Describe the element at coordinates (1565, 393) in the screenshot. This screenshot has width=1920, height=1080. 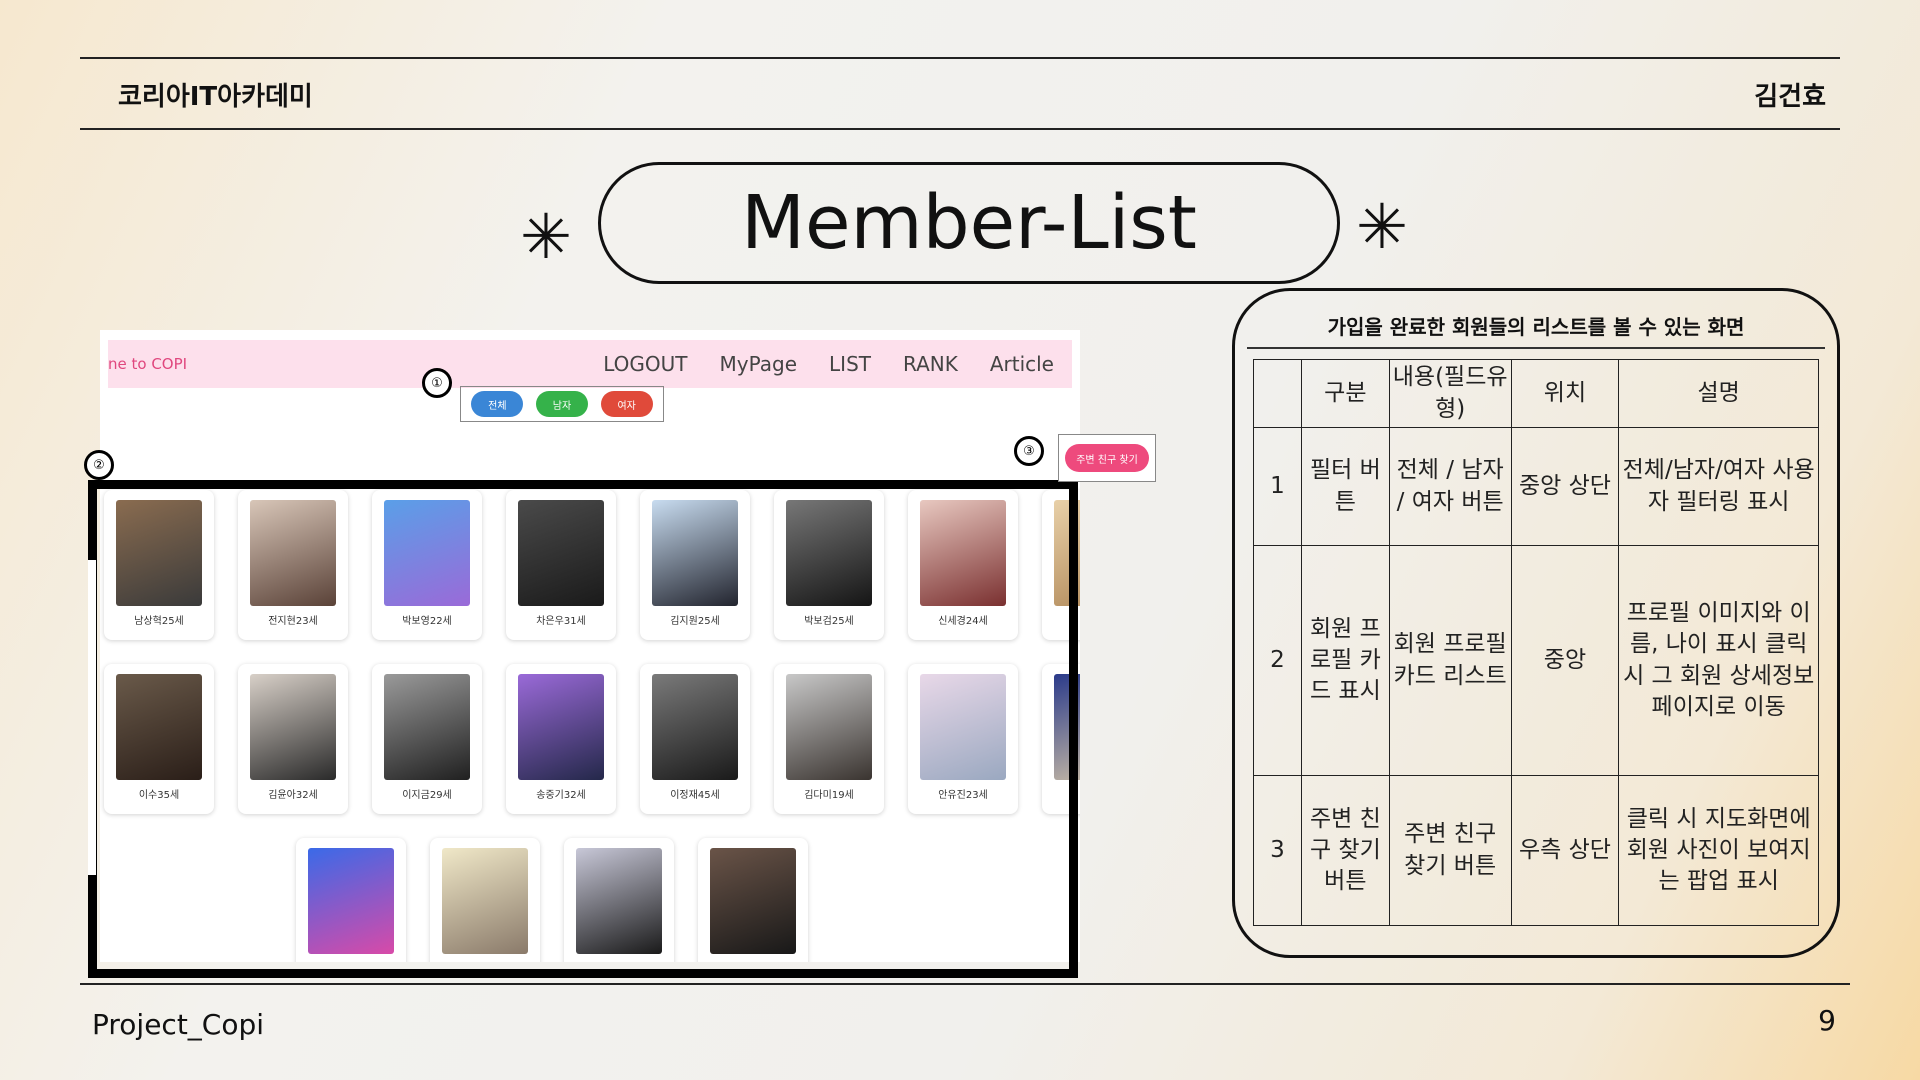
I see `col-position-header: 위치` at that location.